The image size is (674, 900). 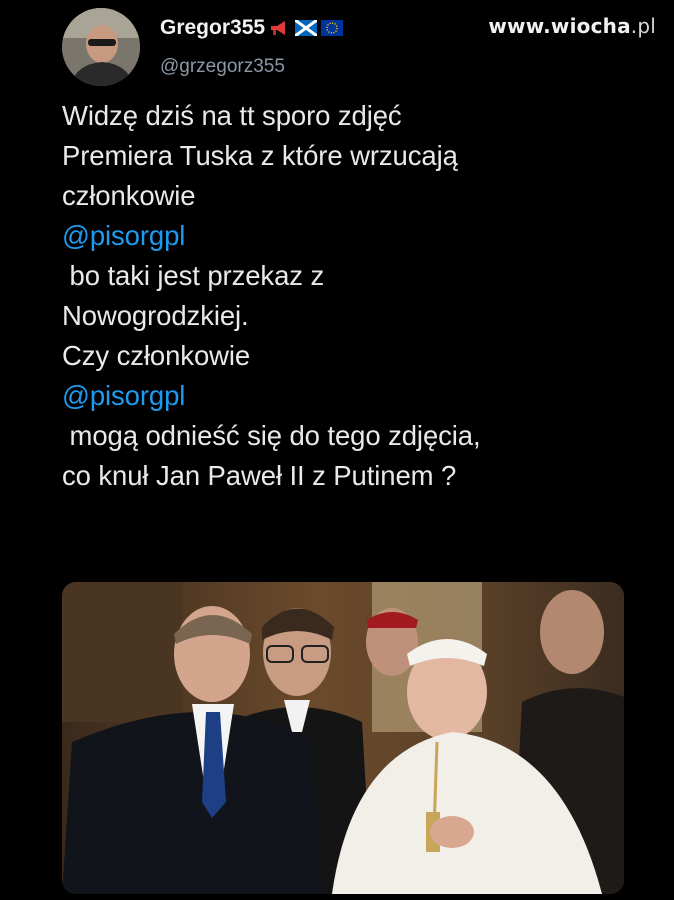 What do you see at coordinates (155, 315) in the screenshot?
I see `tweet-line: Nowogrodzkiej.` at bounding box center [155, 315].